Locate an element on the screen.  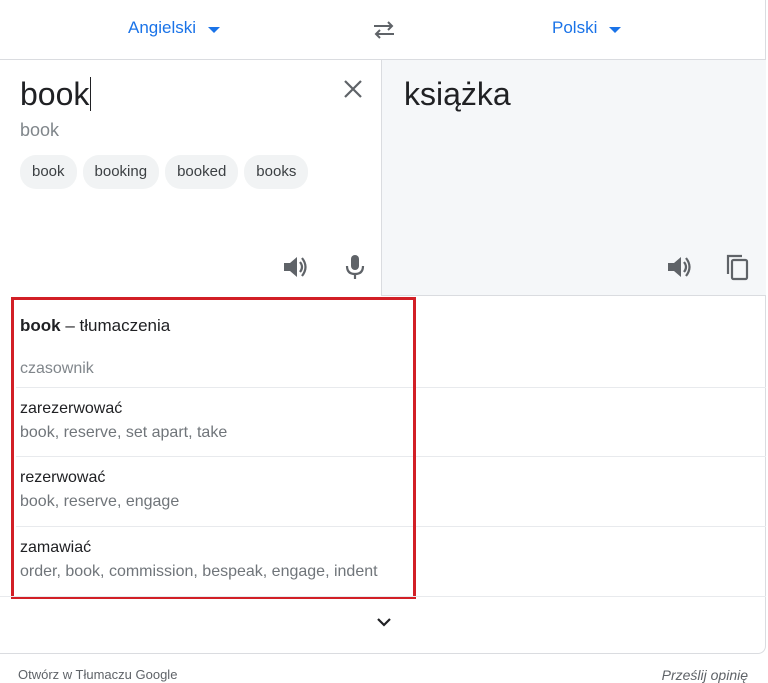
target-language-label: Polski is located at coordinates (575, 27).